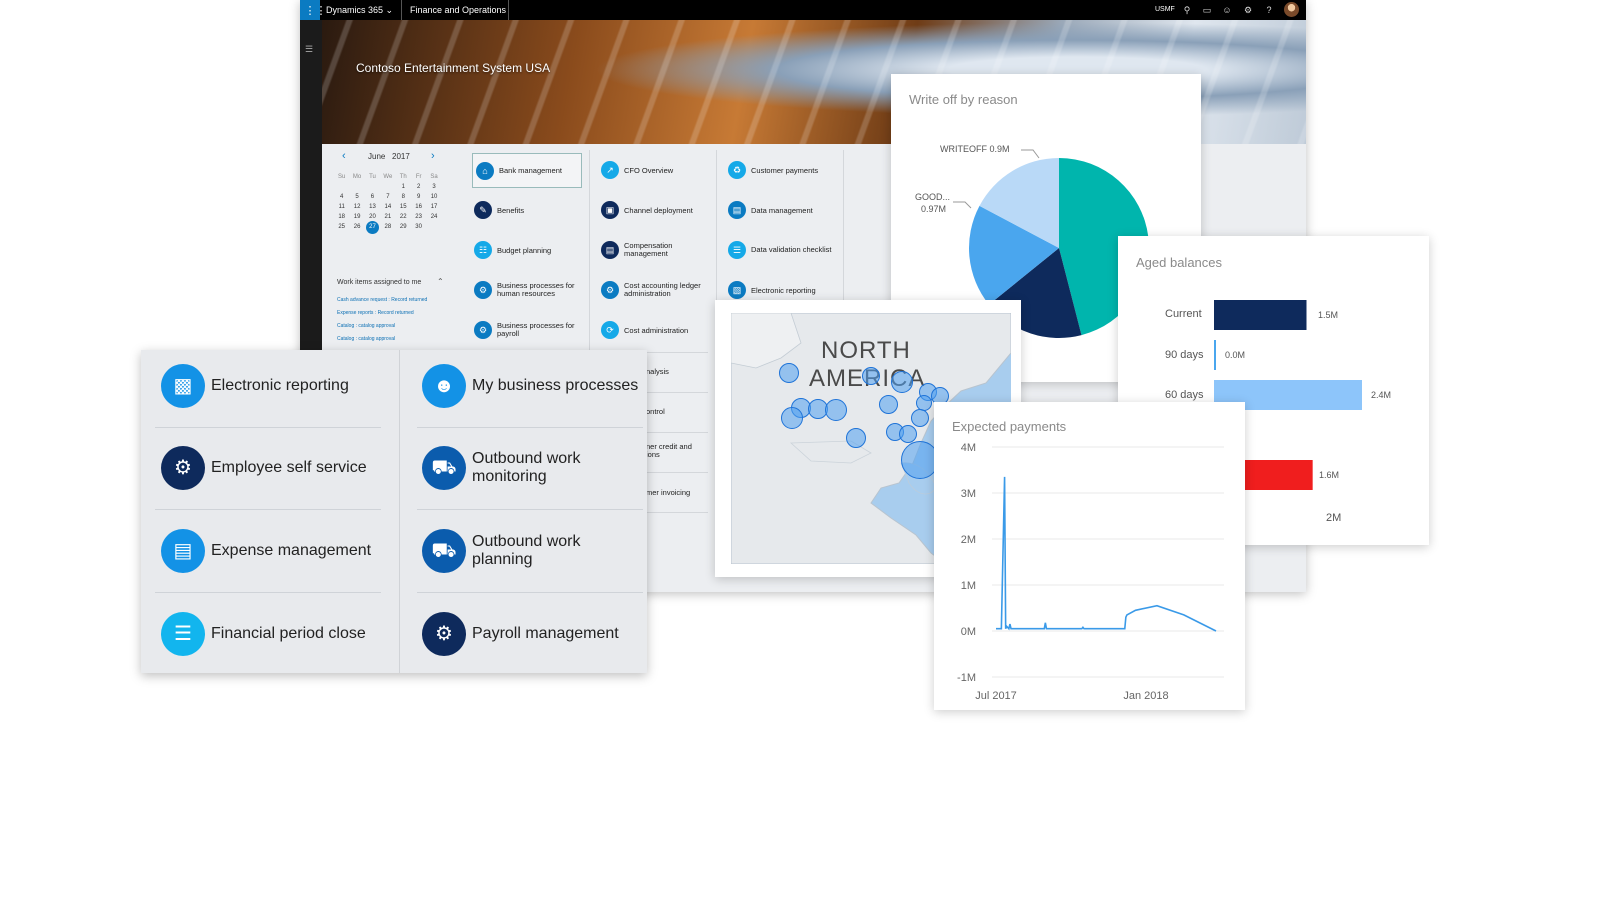 Image resolution: width=1600 pixels, height=900 pixels. What do you see at coordinates (783, 170) in the screenshot?
I see `tile-customer-payments: ♻ Customer payments` at bounding box center [783, 170].